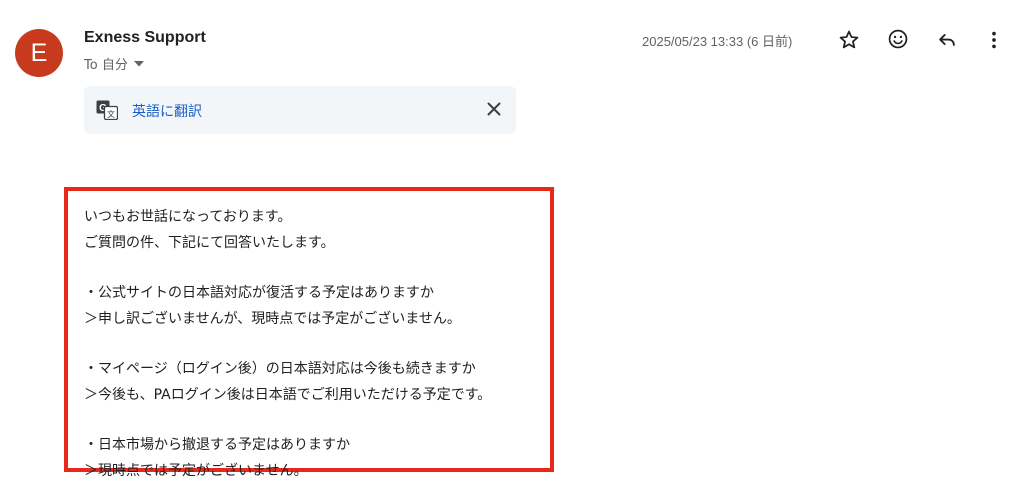 This screenshot has width=1024, height=494. I want to click on translate-icon: G 文, so click(107, 110).